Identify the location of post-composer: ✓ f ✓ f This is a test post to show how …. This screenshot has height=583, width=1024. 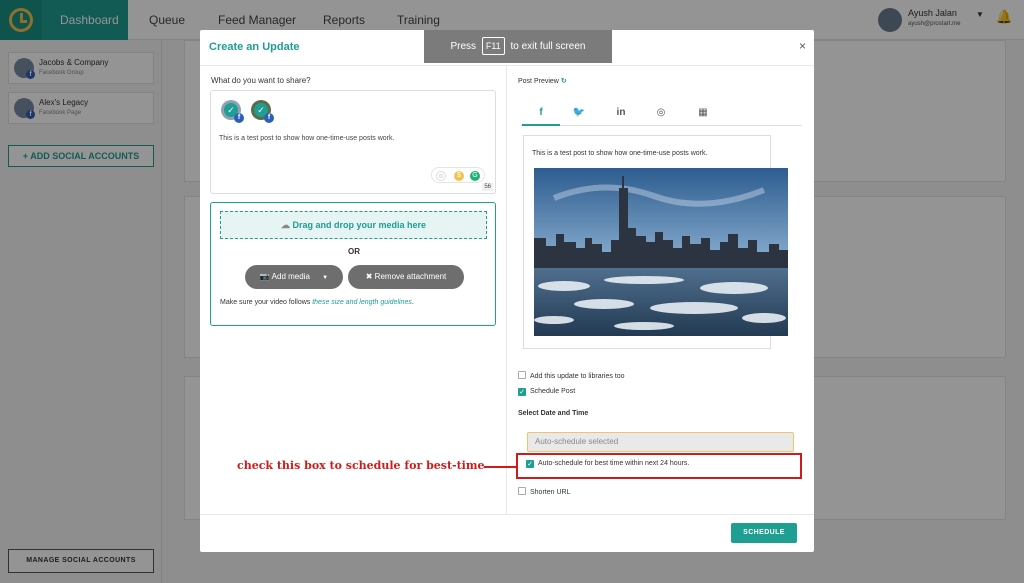
(353, 142).